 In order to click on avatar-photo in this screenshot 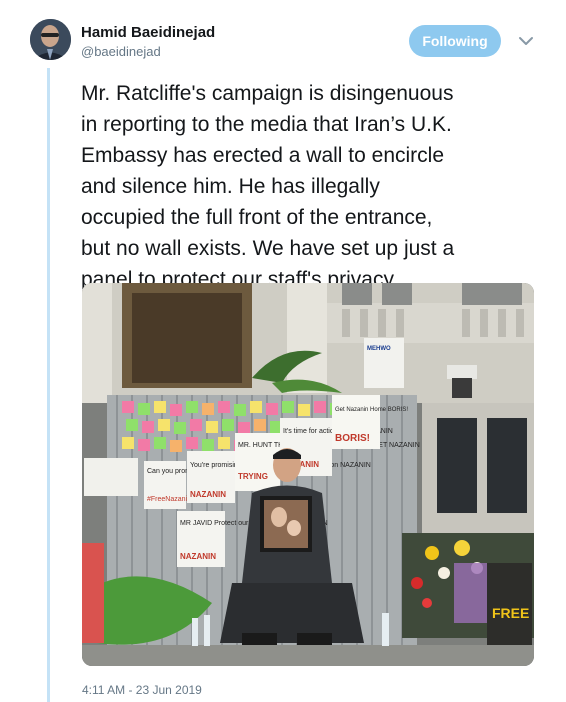, I will do `click(50, 39)`.